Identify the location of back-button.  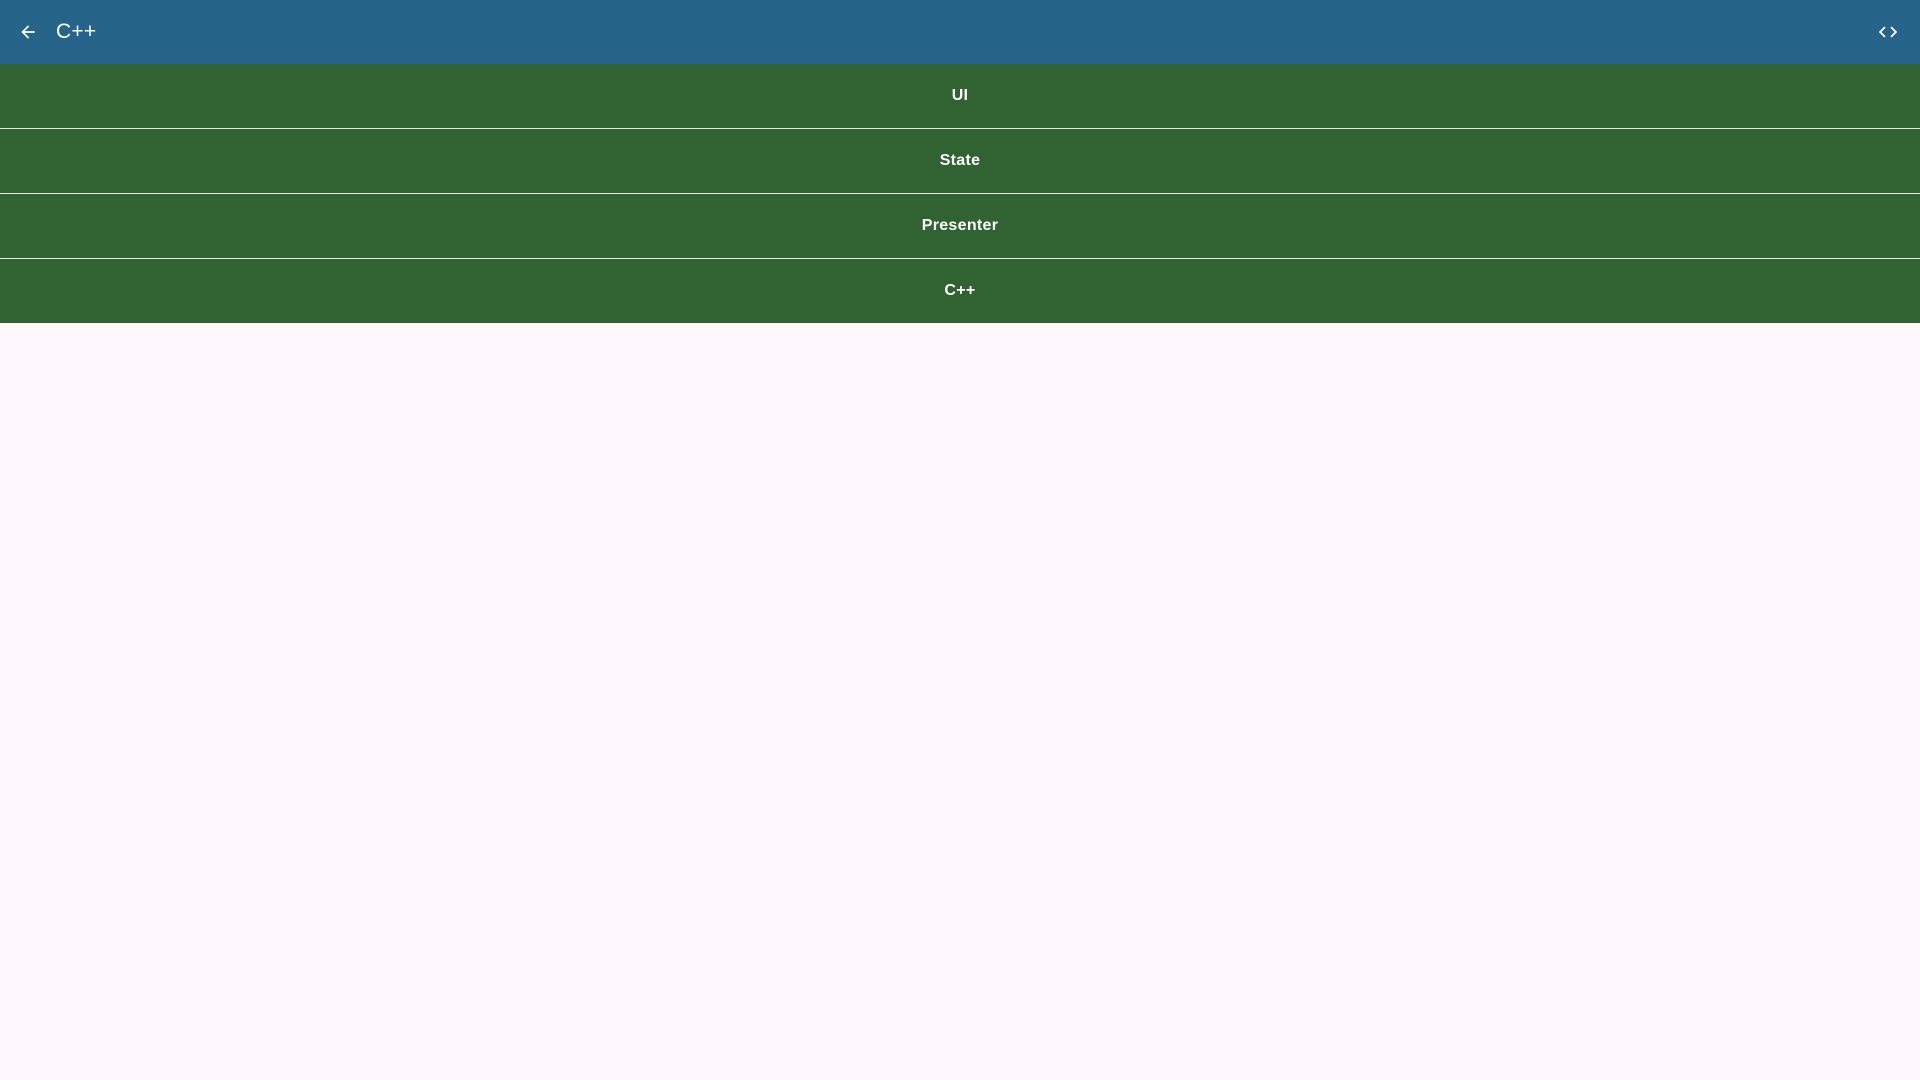
(28, 32).